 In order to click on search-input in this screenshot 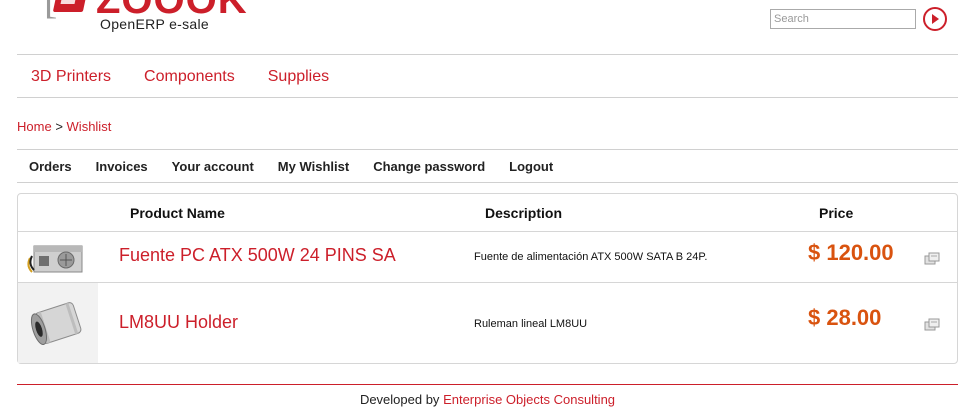, I will do `click(843, 19)`.